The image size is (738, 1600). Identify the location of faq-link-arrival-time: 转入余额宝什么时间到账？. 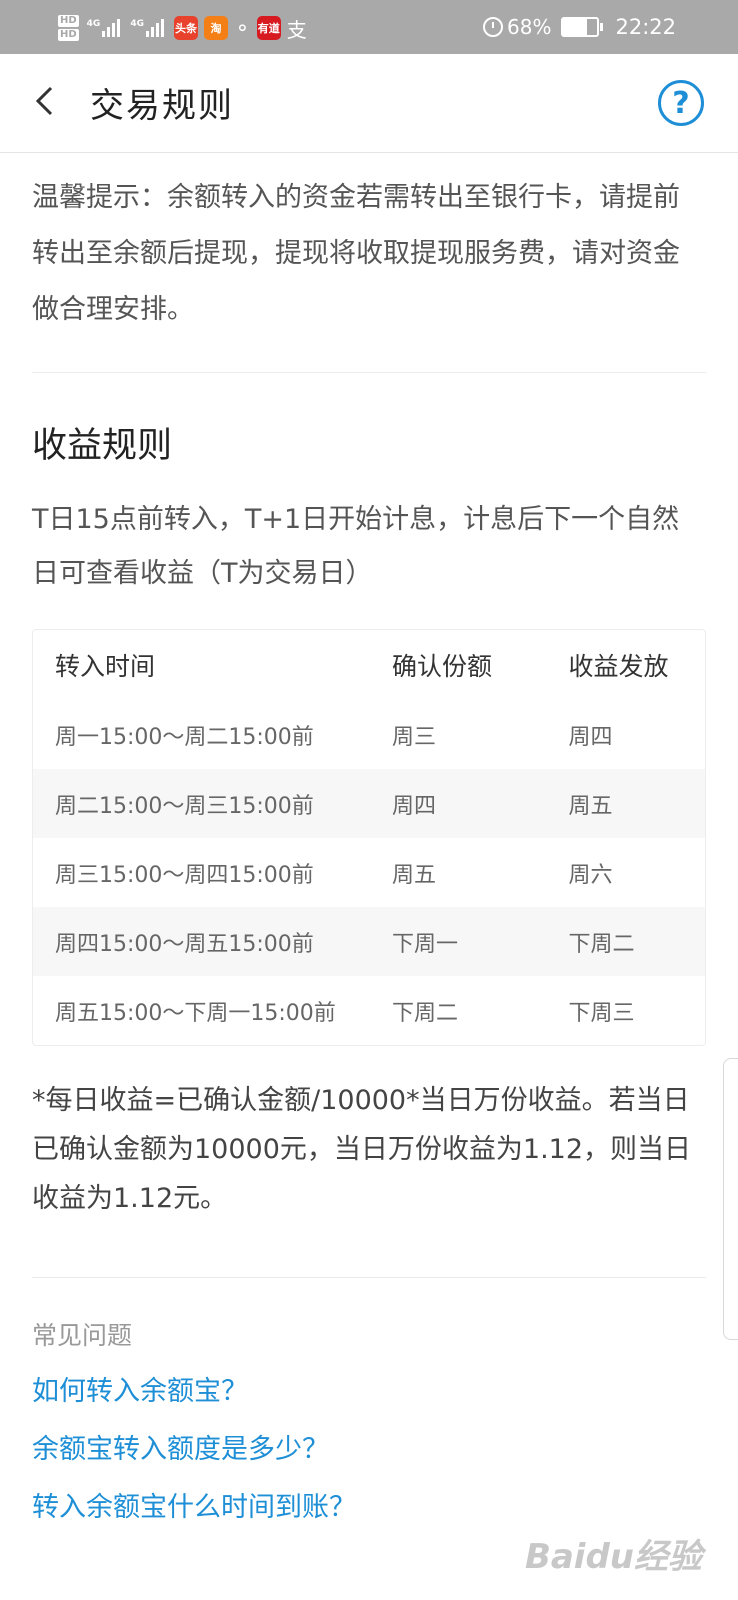
(369, 1508).